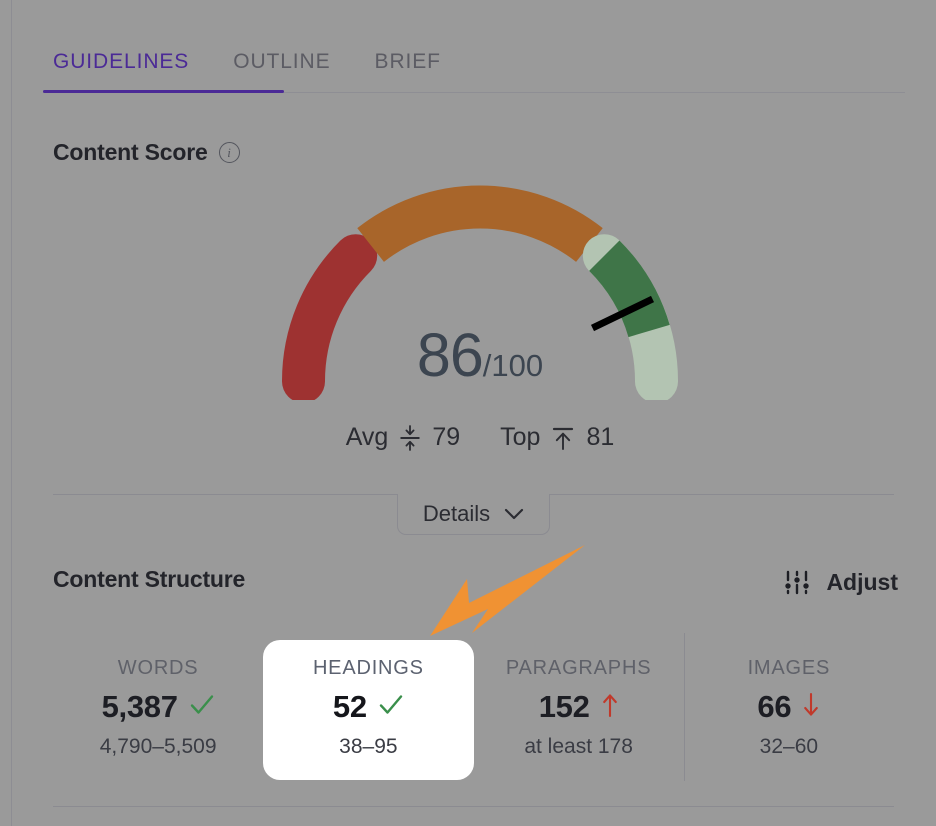  Describe the element at coordinates (368, 746) in the screenshot. I see `stat-range: 38–95` at that location.